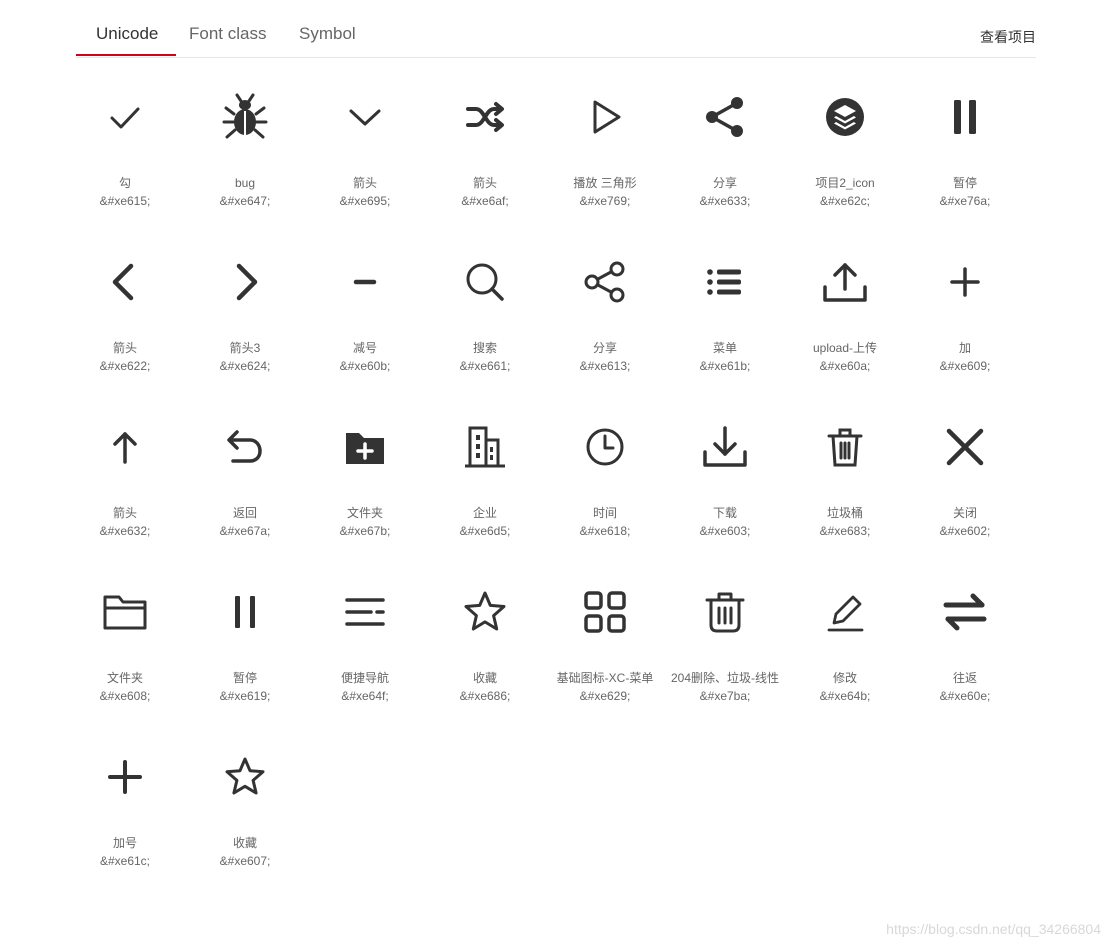 Image resolution: width=1109 pixels, height=945 pixels. Describe the element at coordinates (844, 678) in the screenshot. I see `icon-name: 修改` at that location.